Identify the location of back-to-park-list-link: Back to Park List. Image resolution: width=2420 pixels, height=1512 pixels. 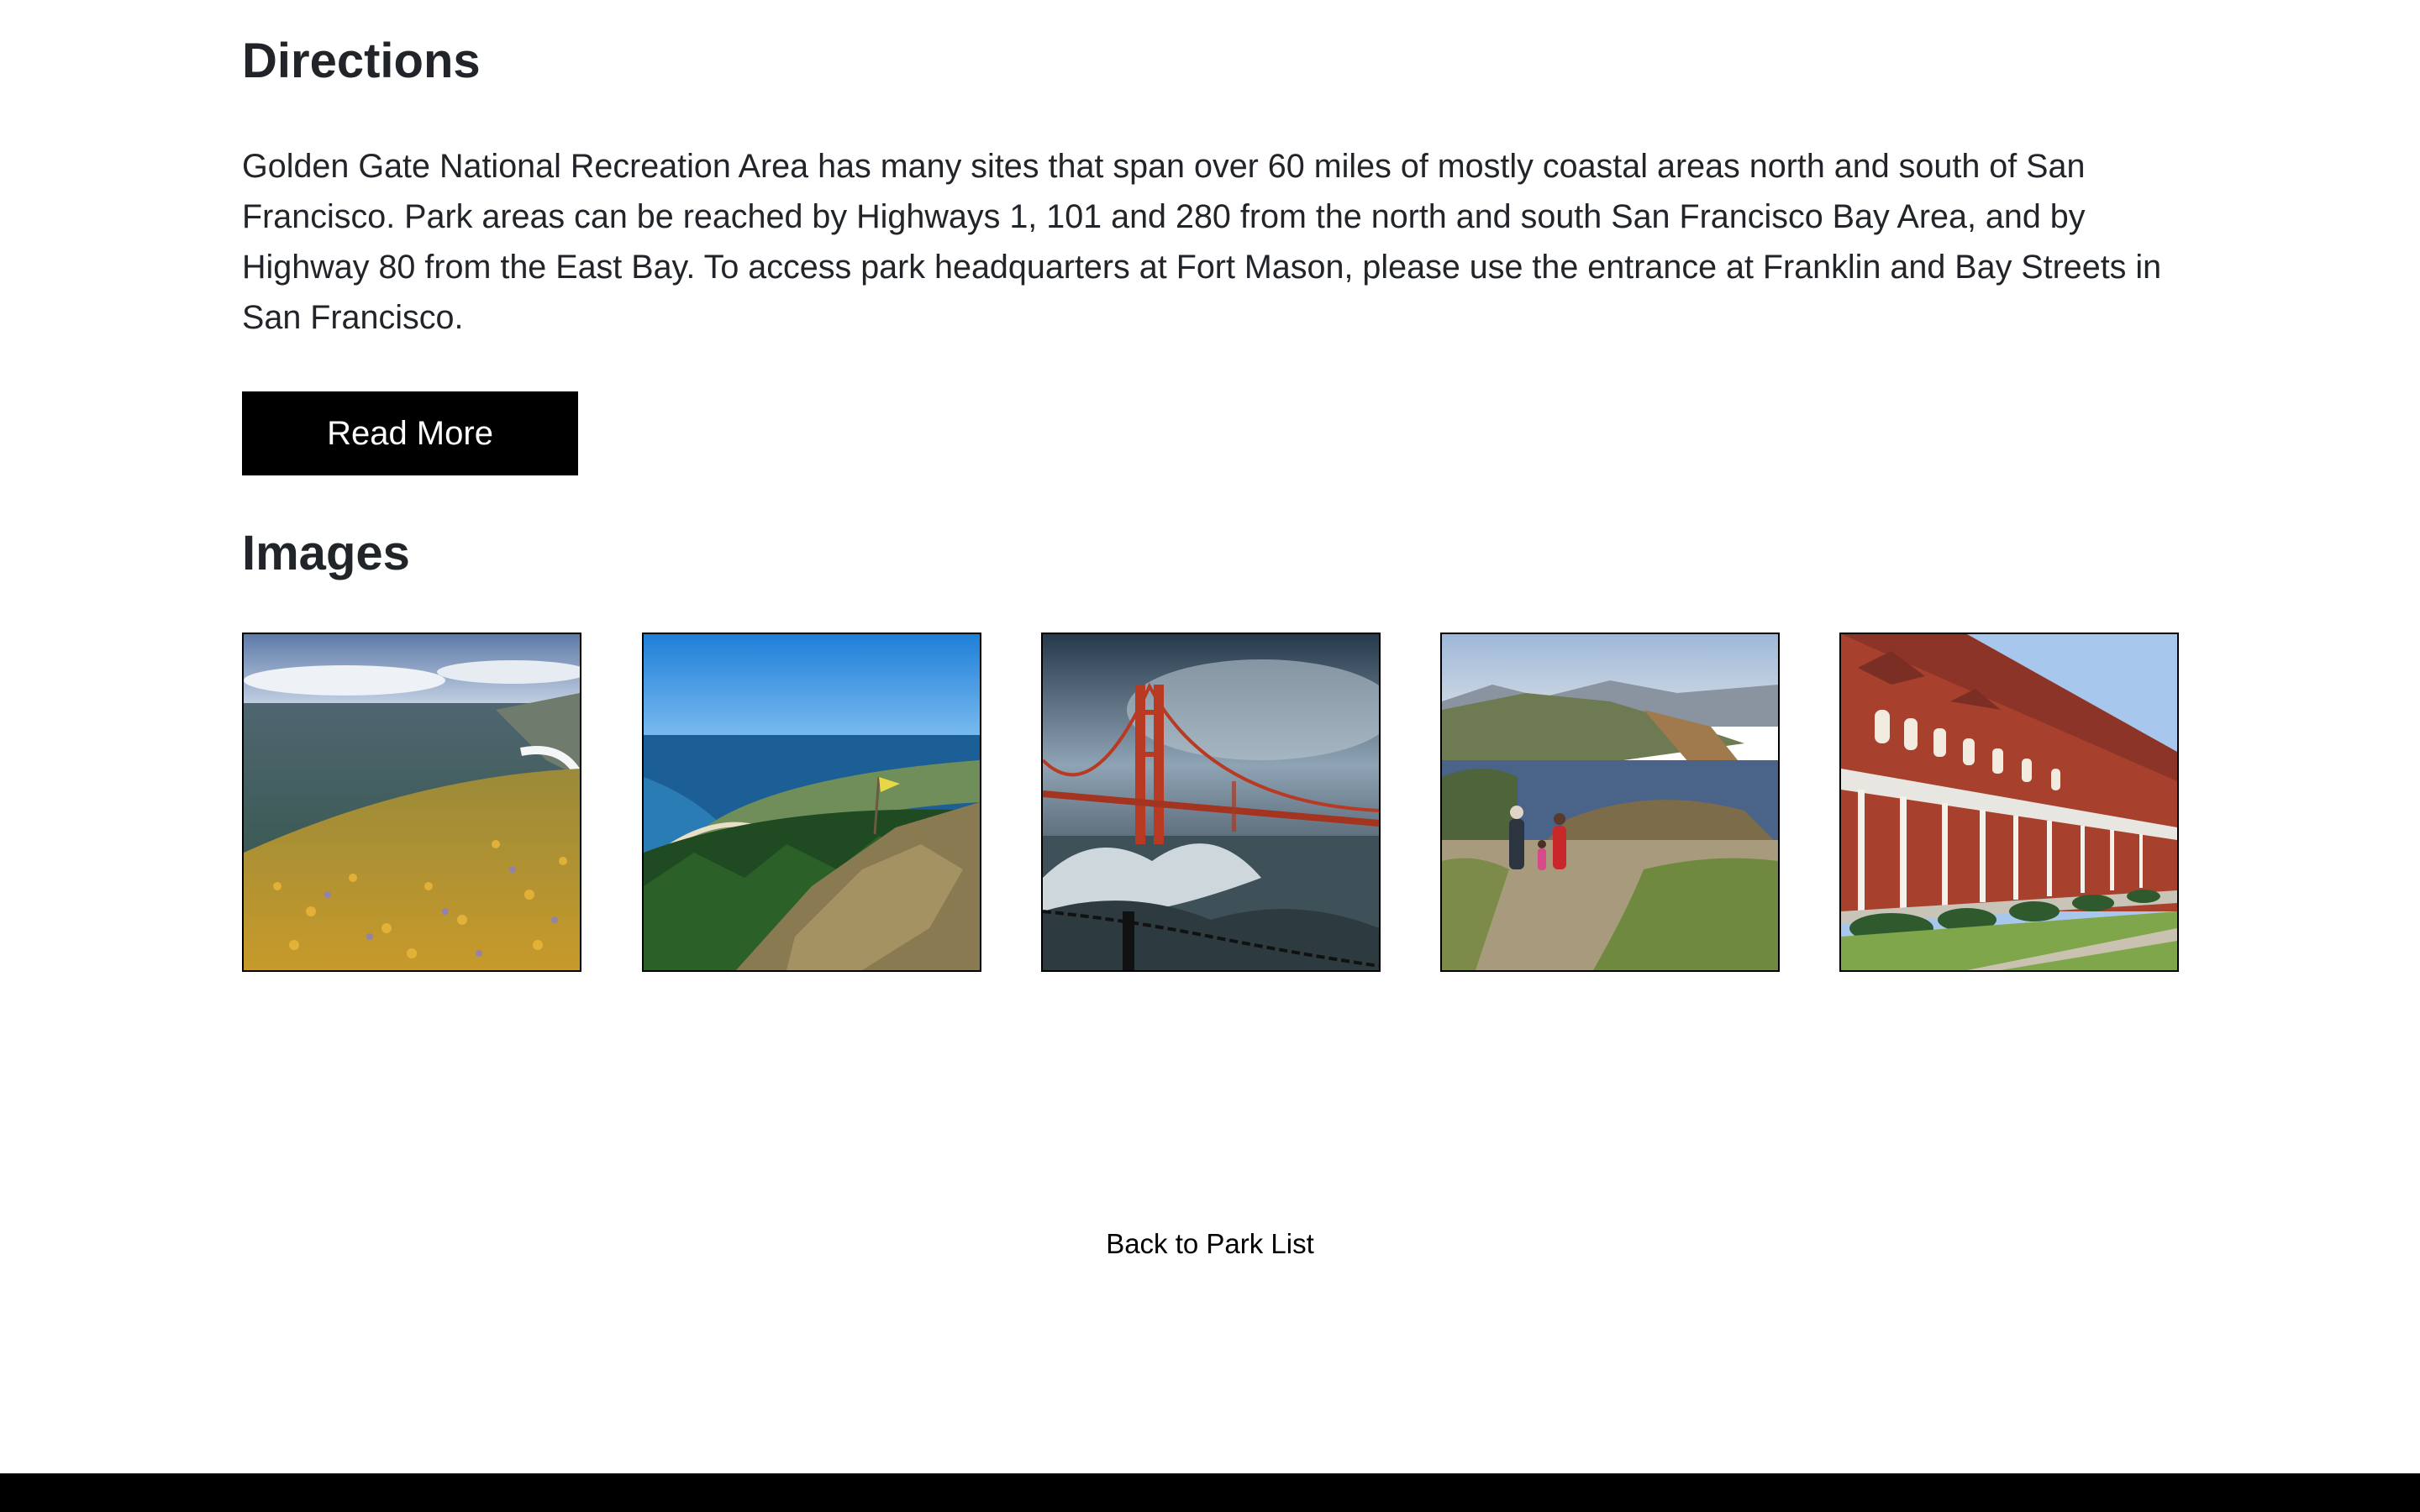
(1210, 1244).